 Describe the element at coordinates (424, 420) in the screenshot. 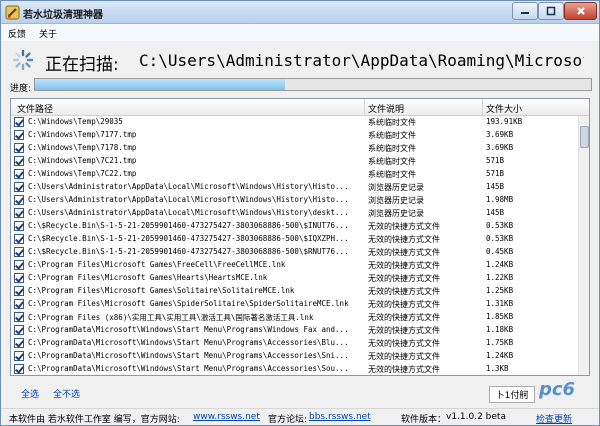

I see `version-label: 软件版本：` at that location.